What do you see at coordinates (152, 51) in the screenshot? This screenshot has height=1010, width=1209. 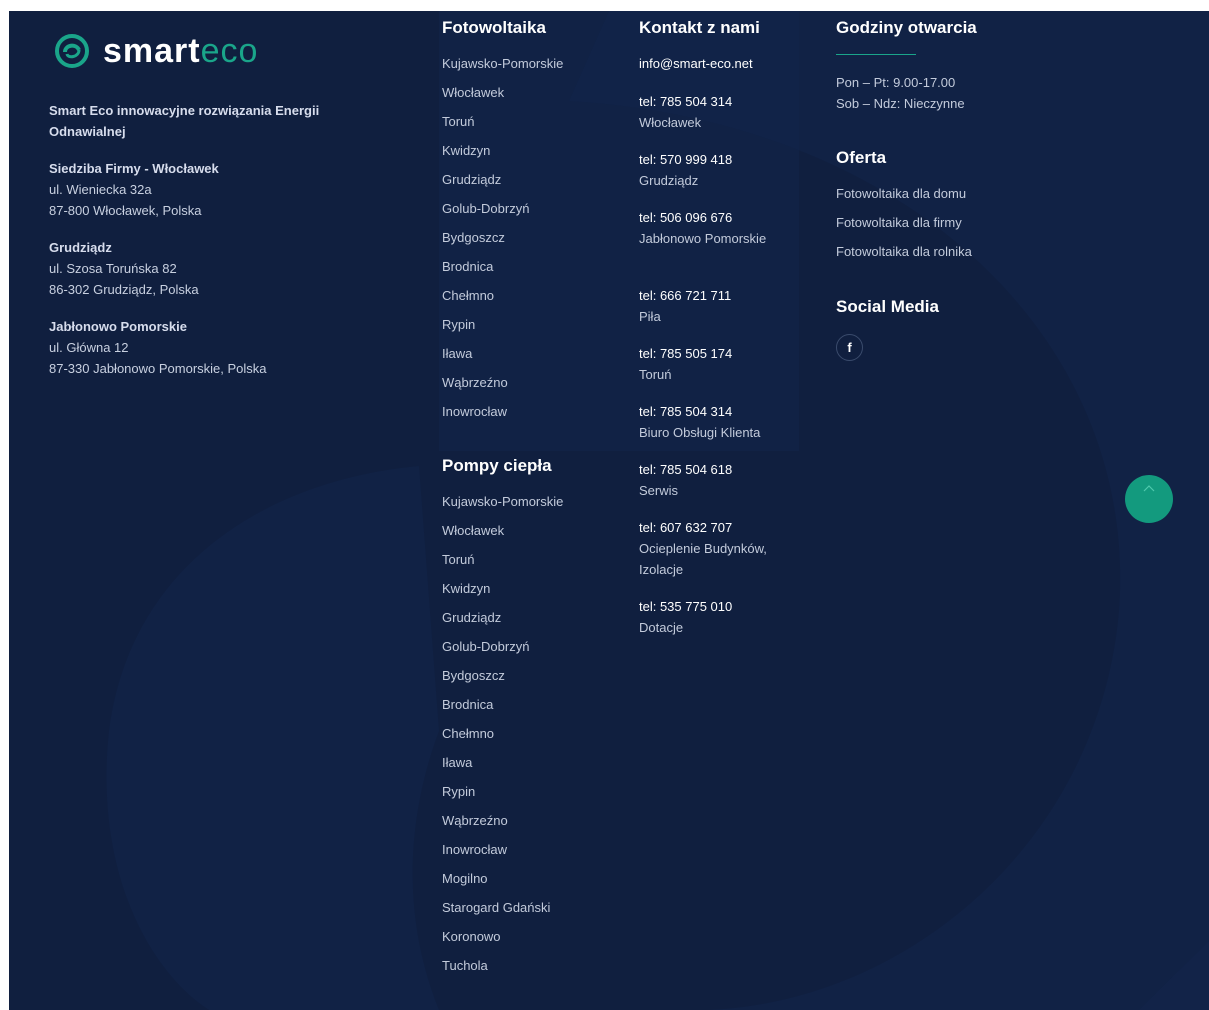 I see `brand-name-smart: smart` at bounding box center [152, 51].